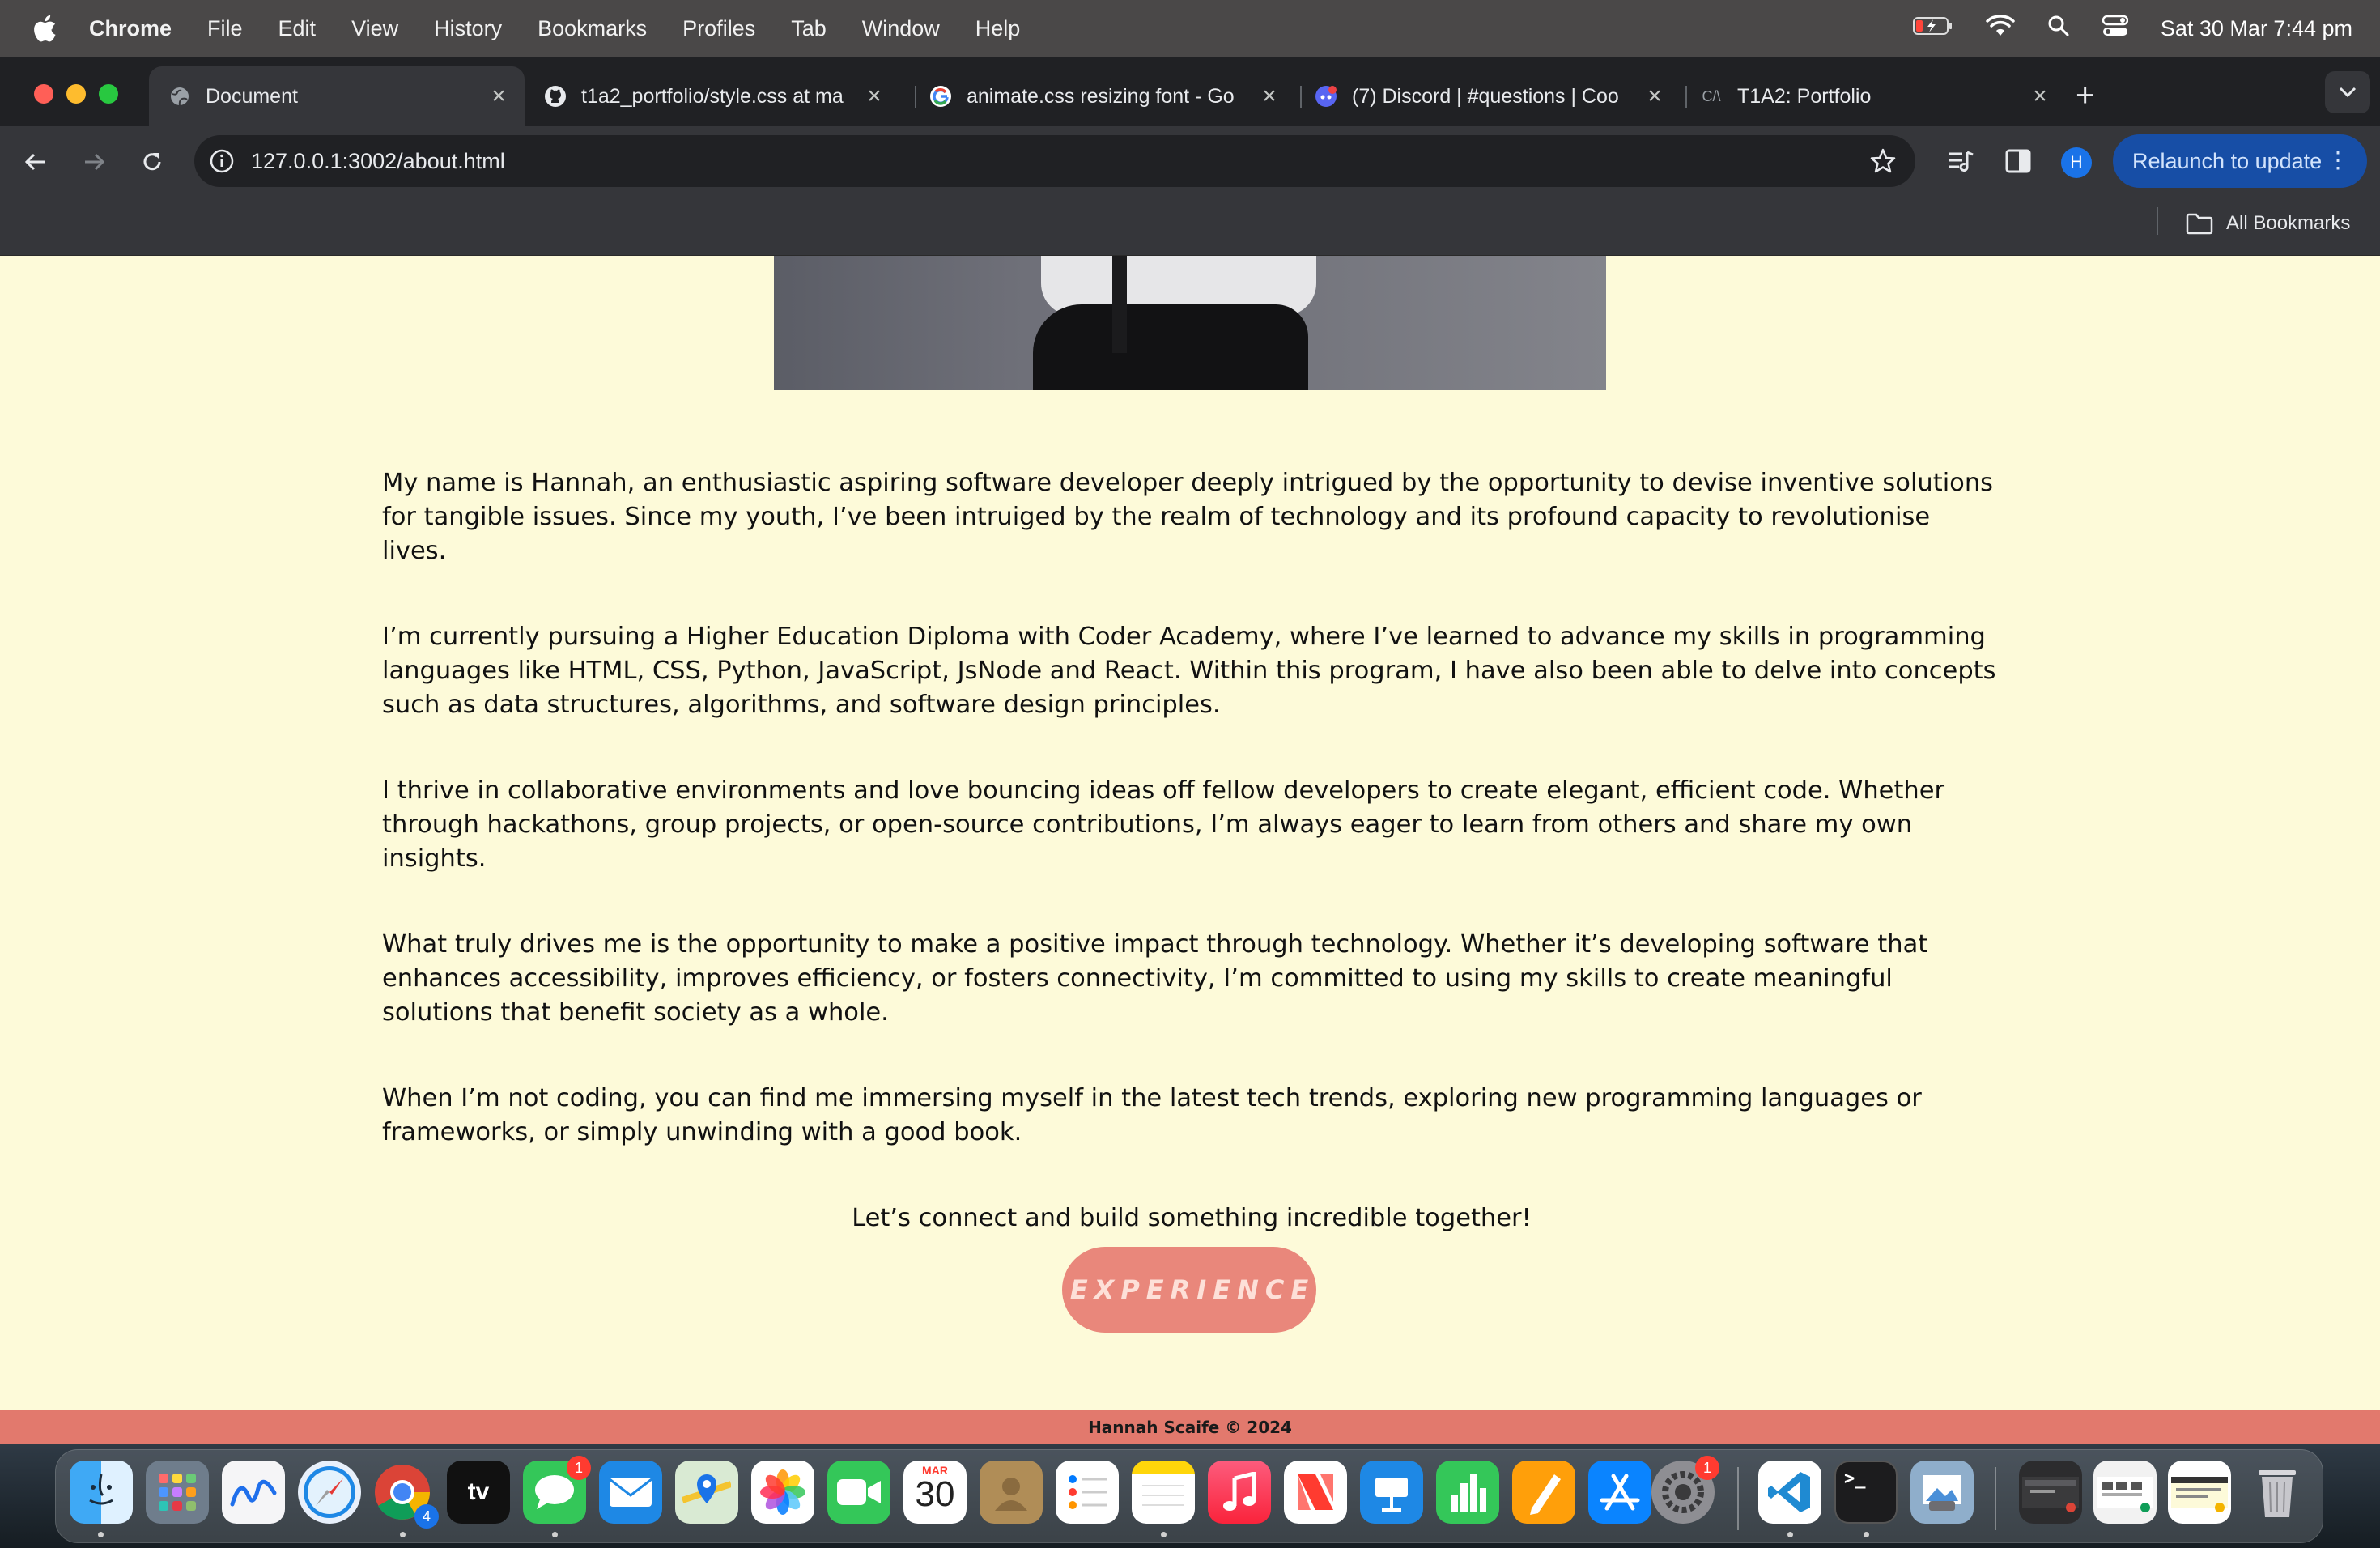 The height and width of the screenshot is (1548, 2380). Describe the element at coordinates (1189, 1290) in the screenshot. I see `experience-button: EXPERIENCE` at that location.